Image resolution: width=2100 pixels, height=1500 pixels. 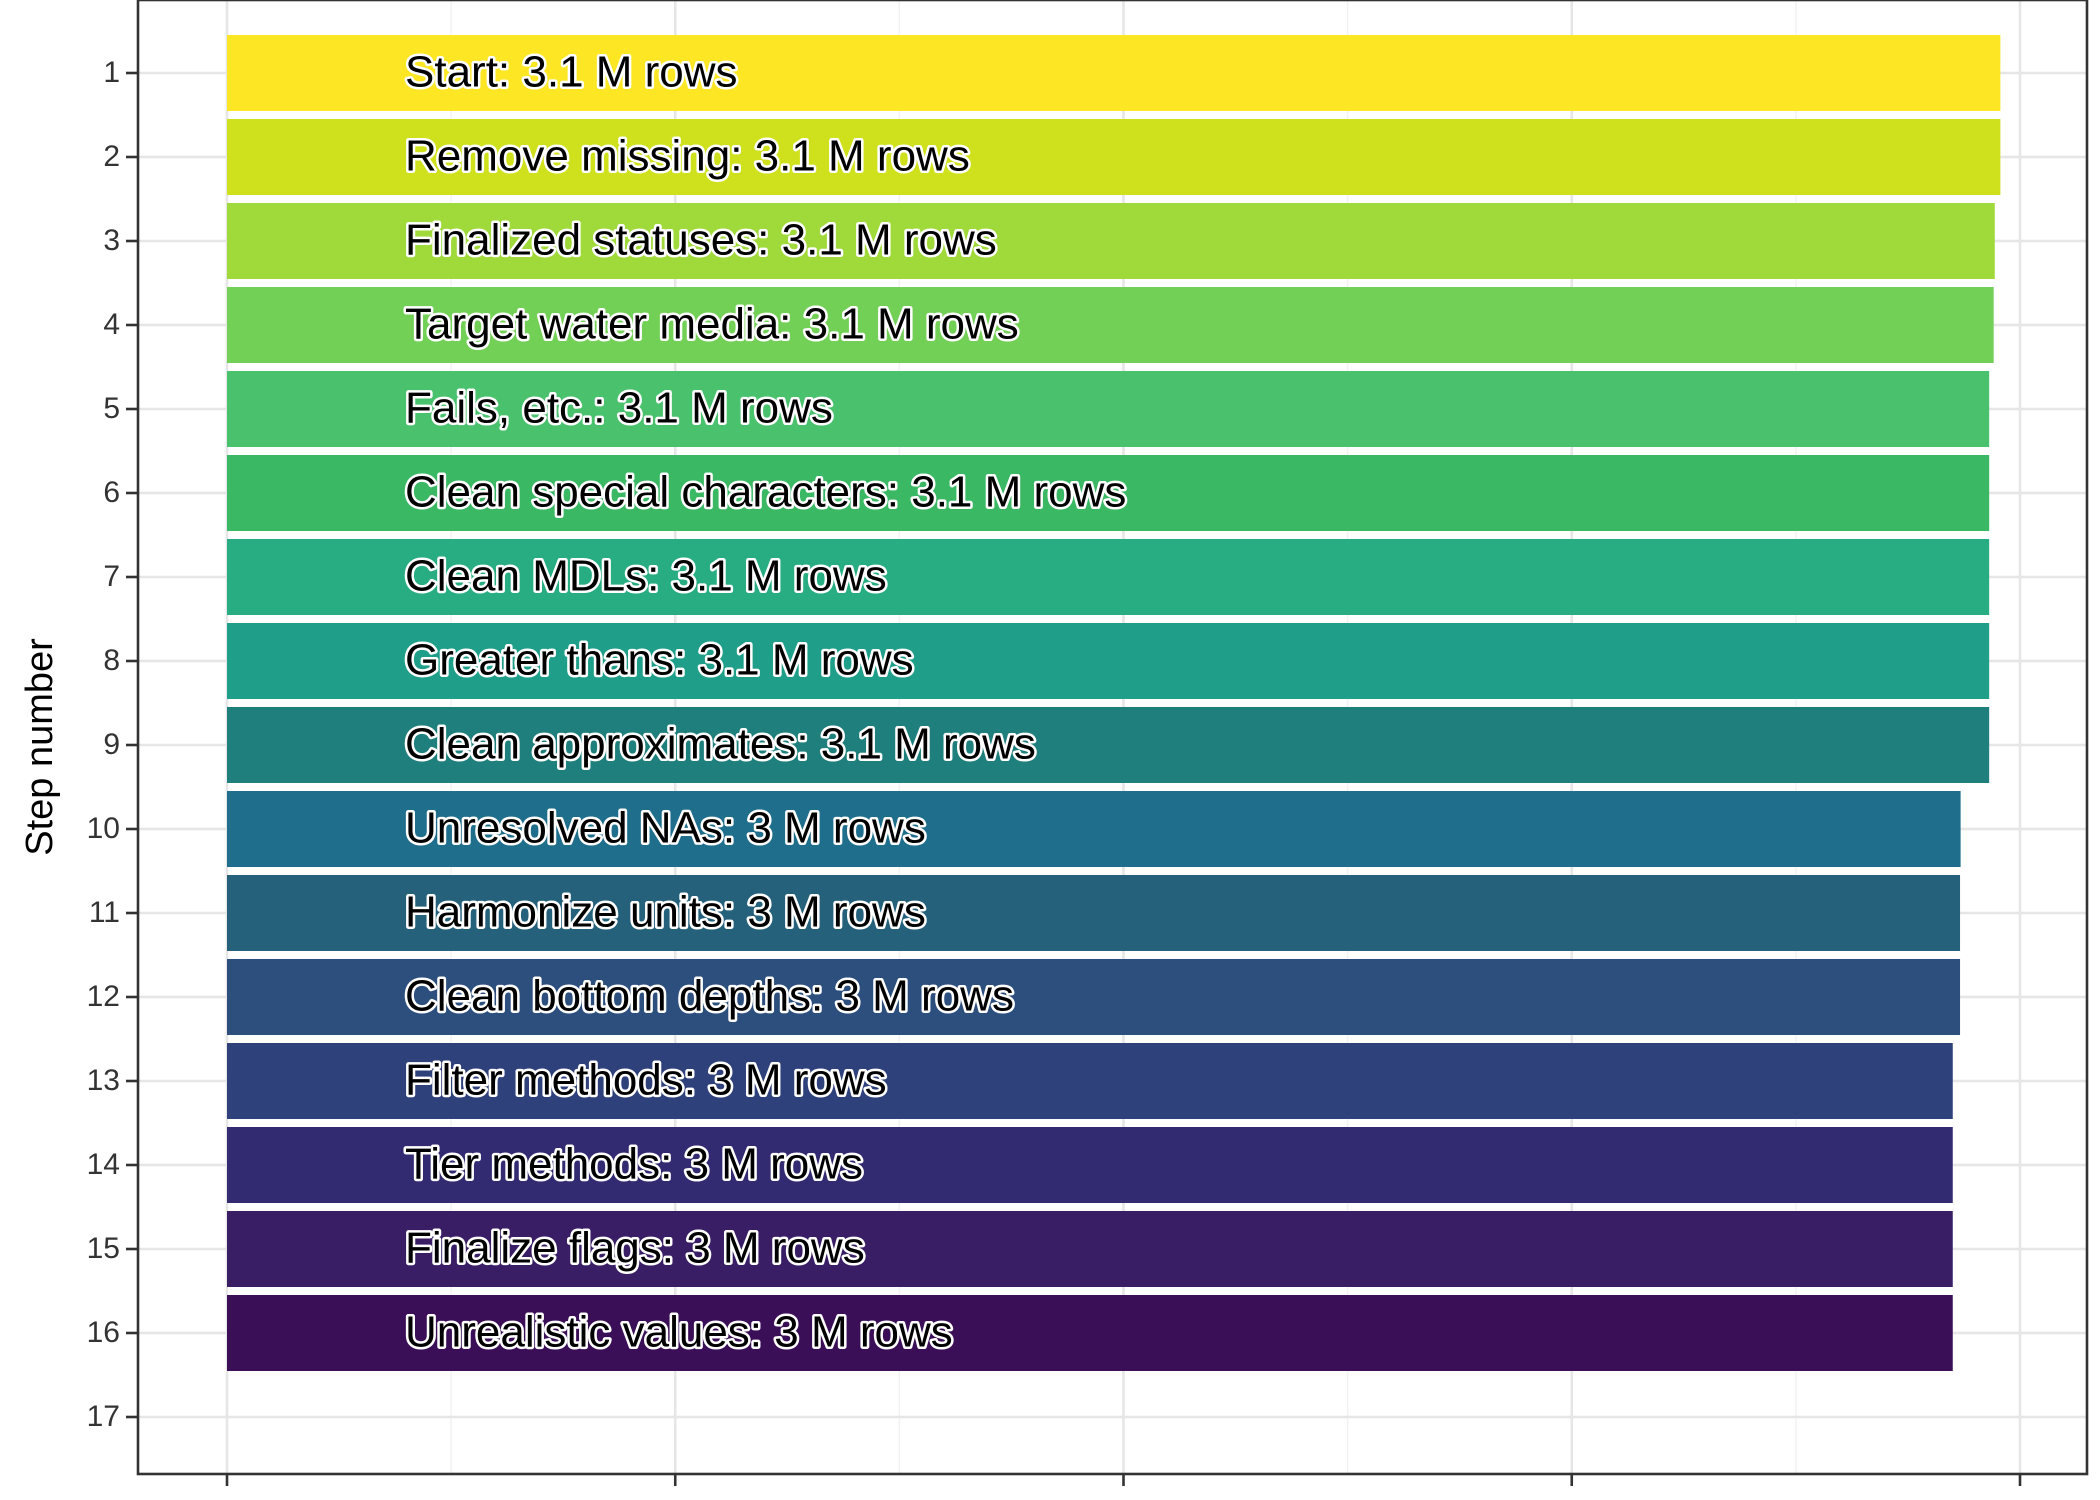 I want to click on y-tick-label: 9, so click(x=111, y=744).